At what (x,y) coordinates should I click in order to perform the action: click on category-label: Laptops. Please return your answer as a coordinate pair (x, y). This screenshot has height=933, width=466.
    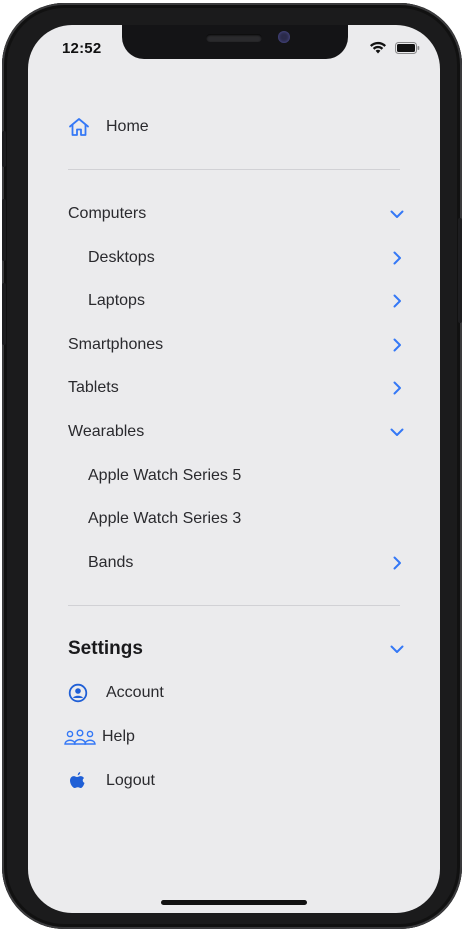
    Looking at the image, I should click on (116, 301).